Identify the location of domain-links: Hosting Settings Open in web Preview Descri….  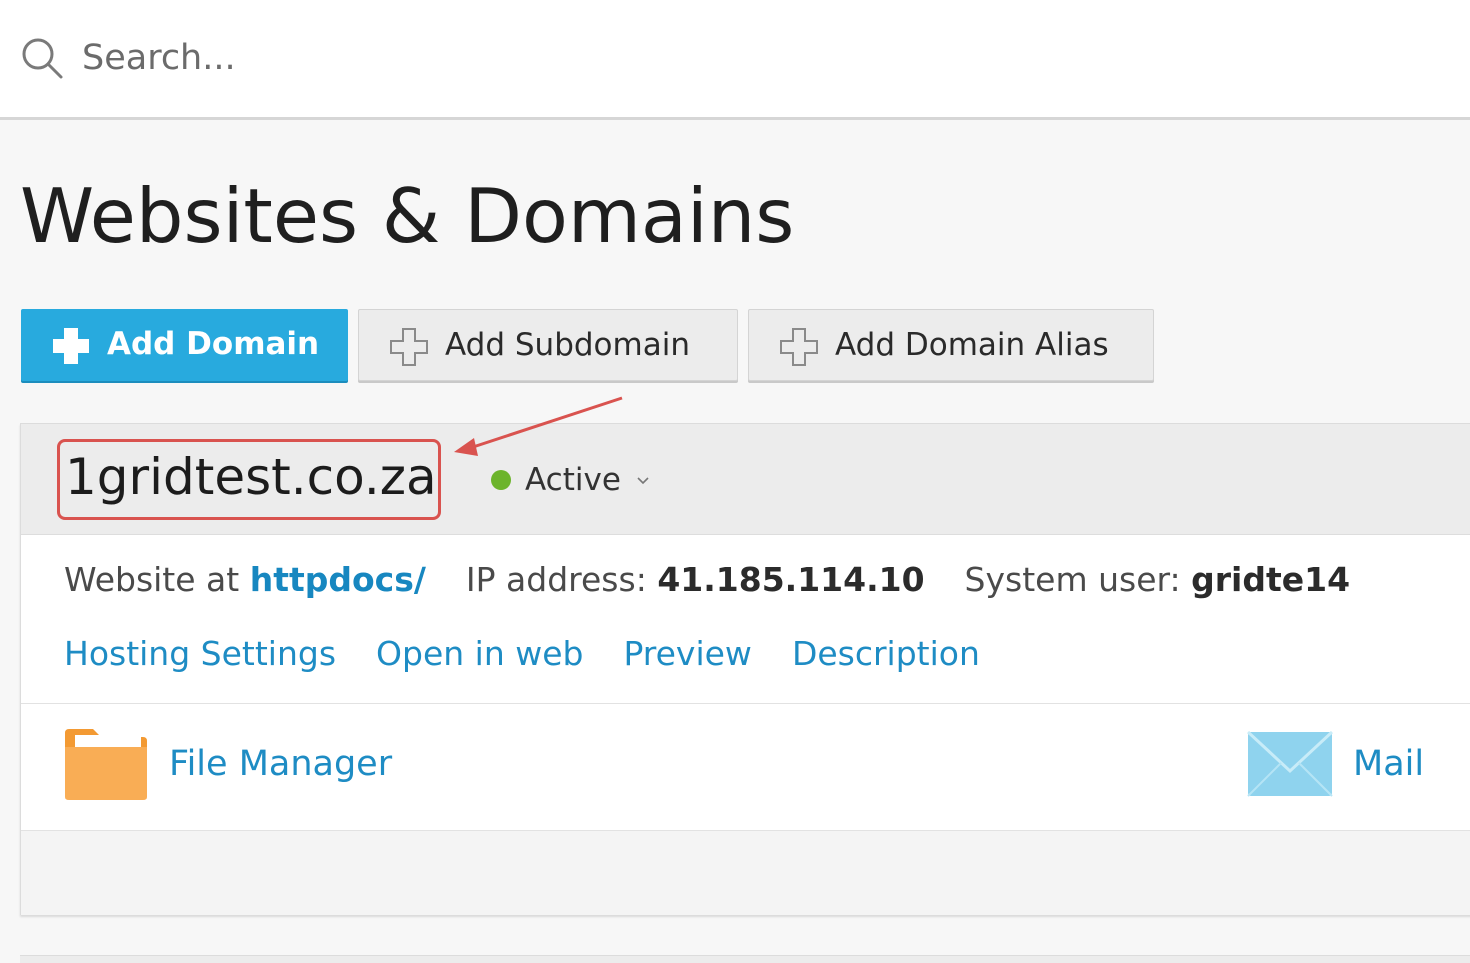
(542, 654).